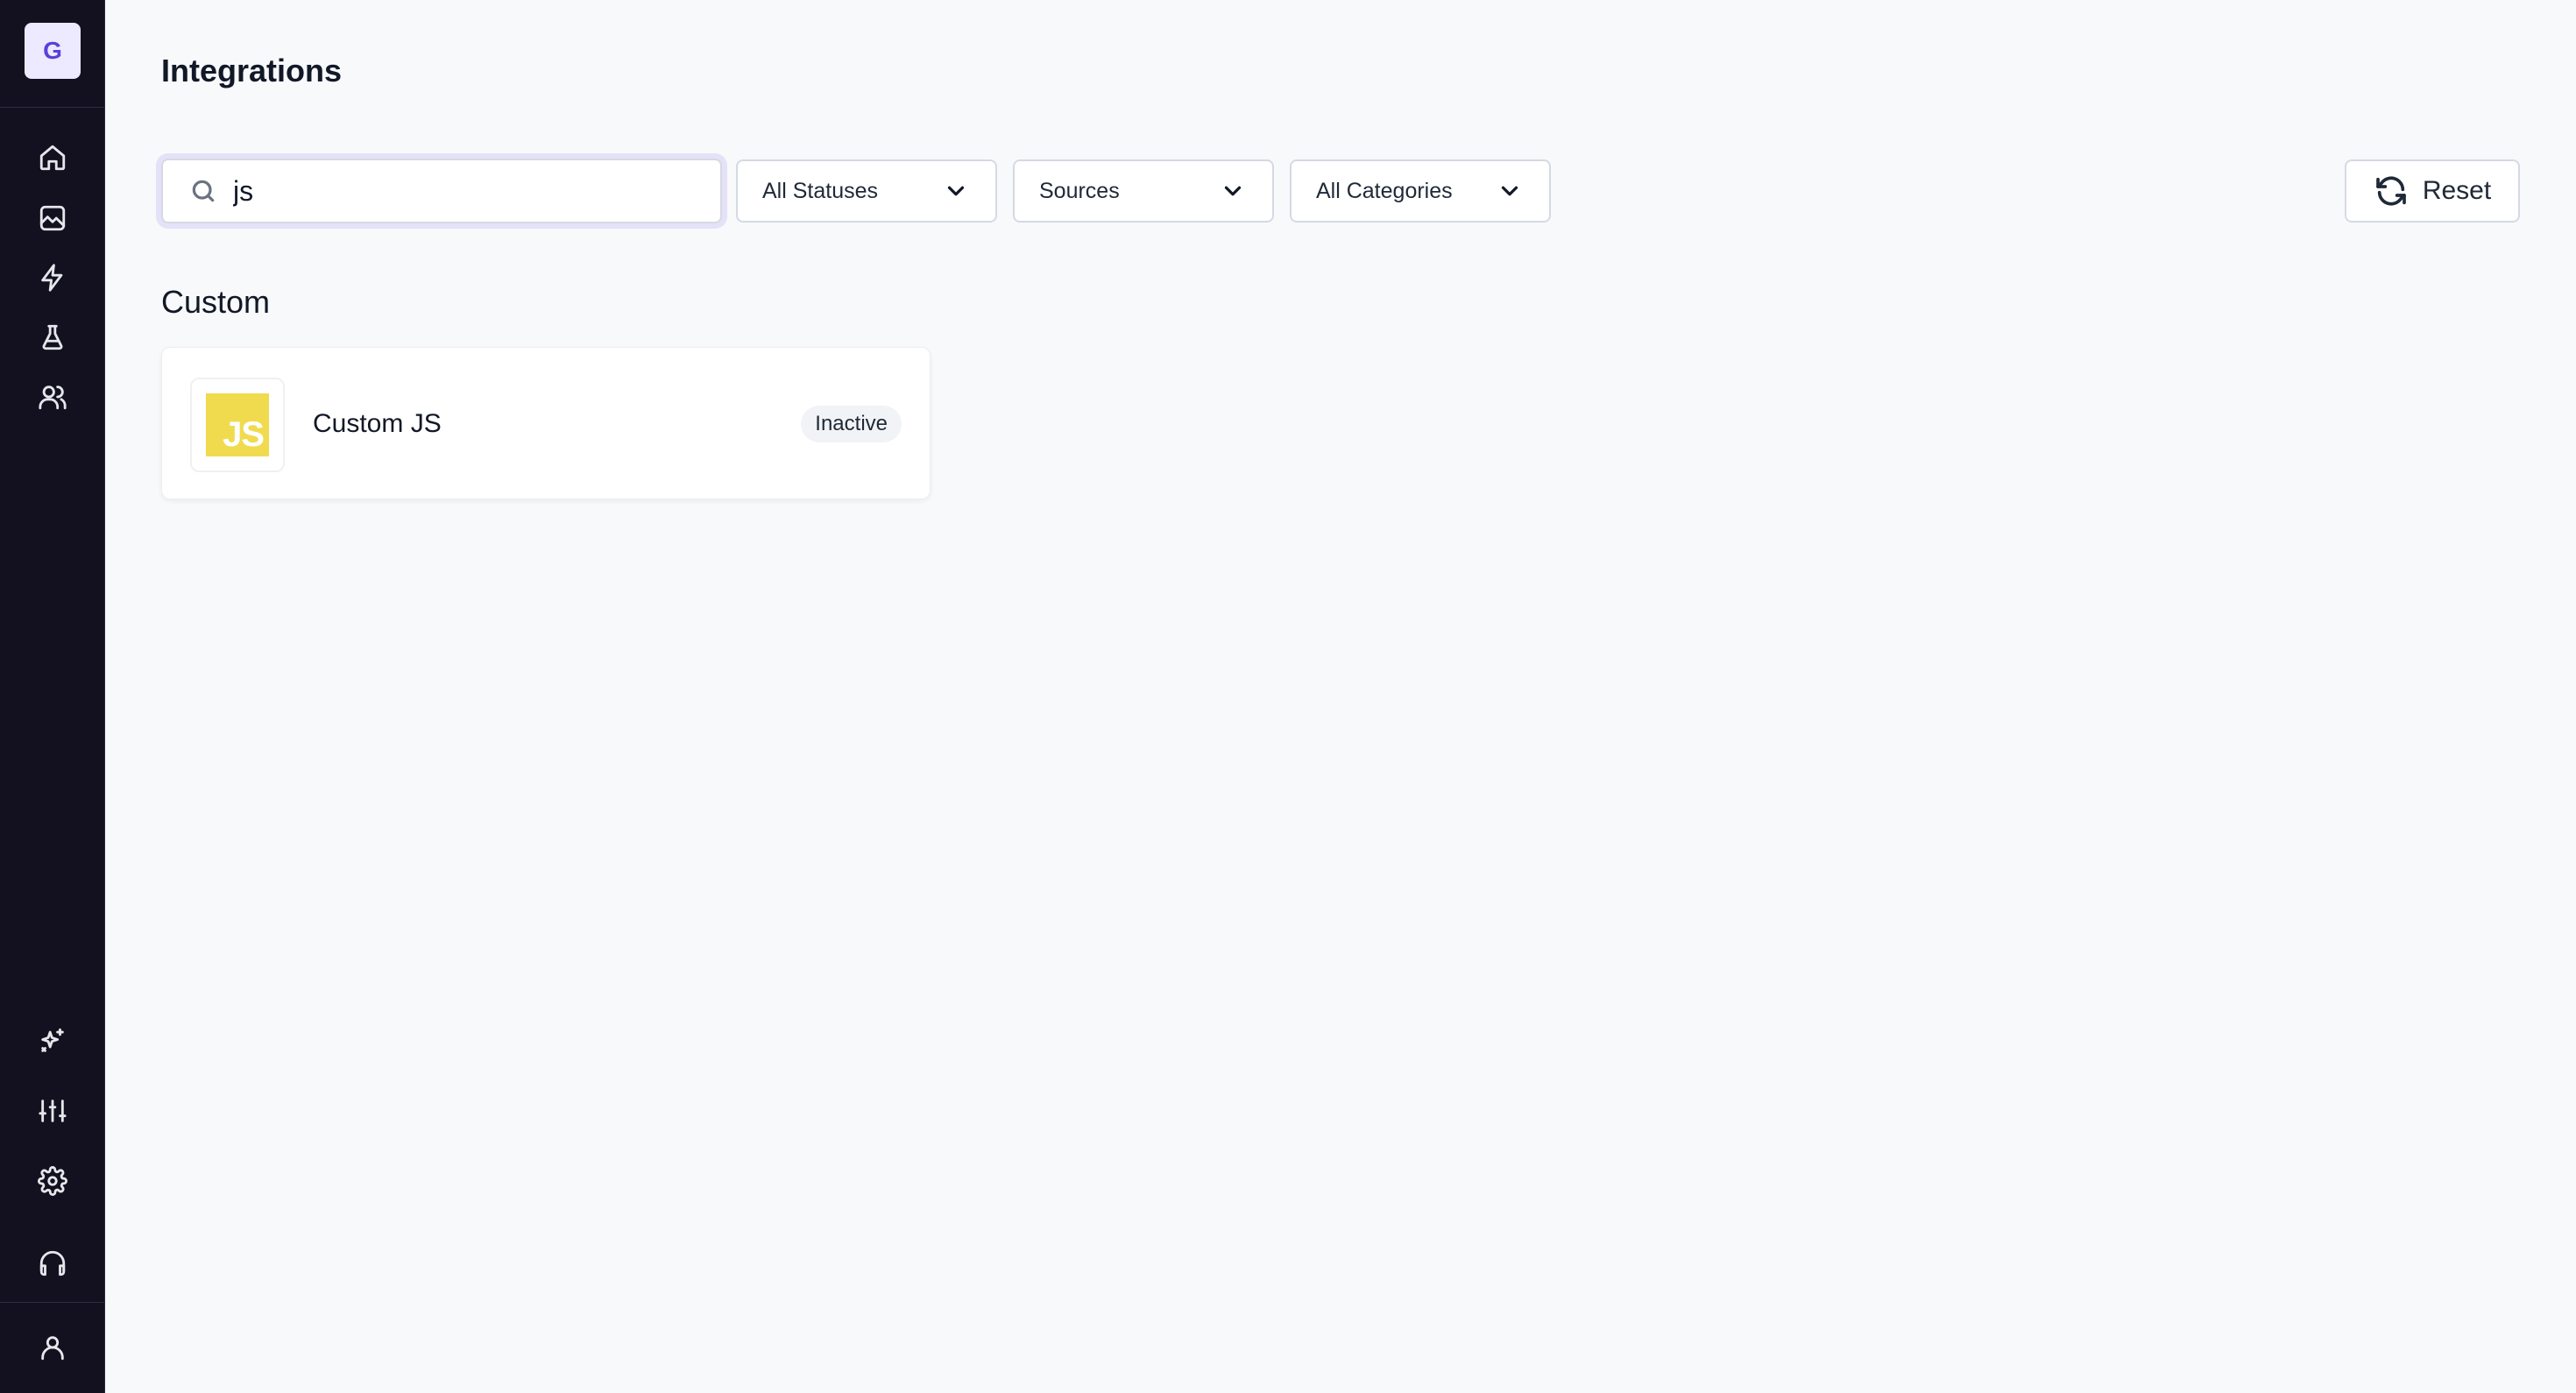  I want to click on sidebar: G, so click(52, 697).